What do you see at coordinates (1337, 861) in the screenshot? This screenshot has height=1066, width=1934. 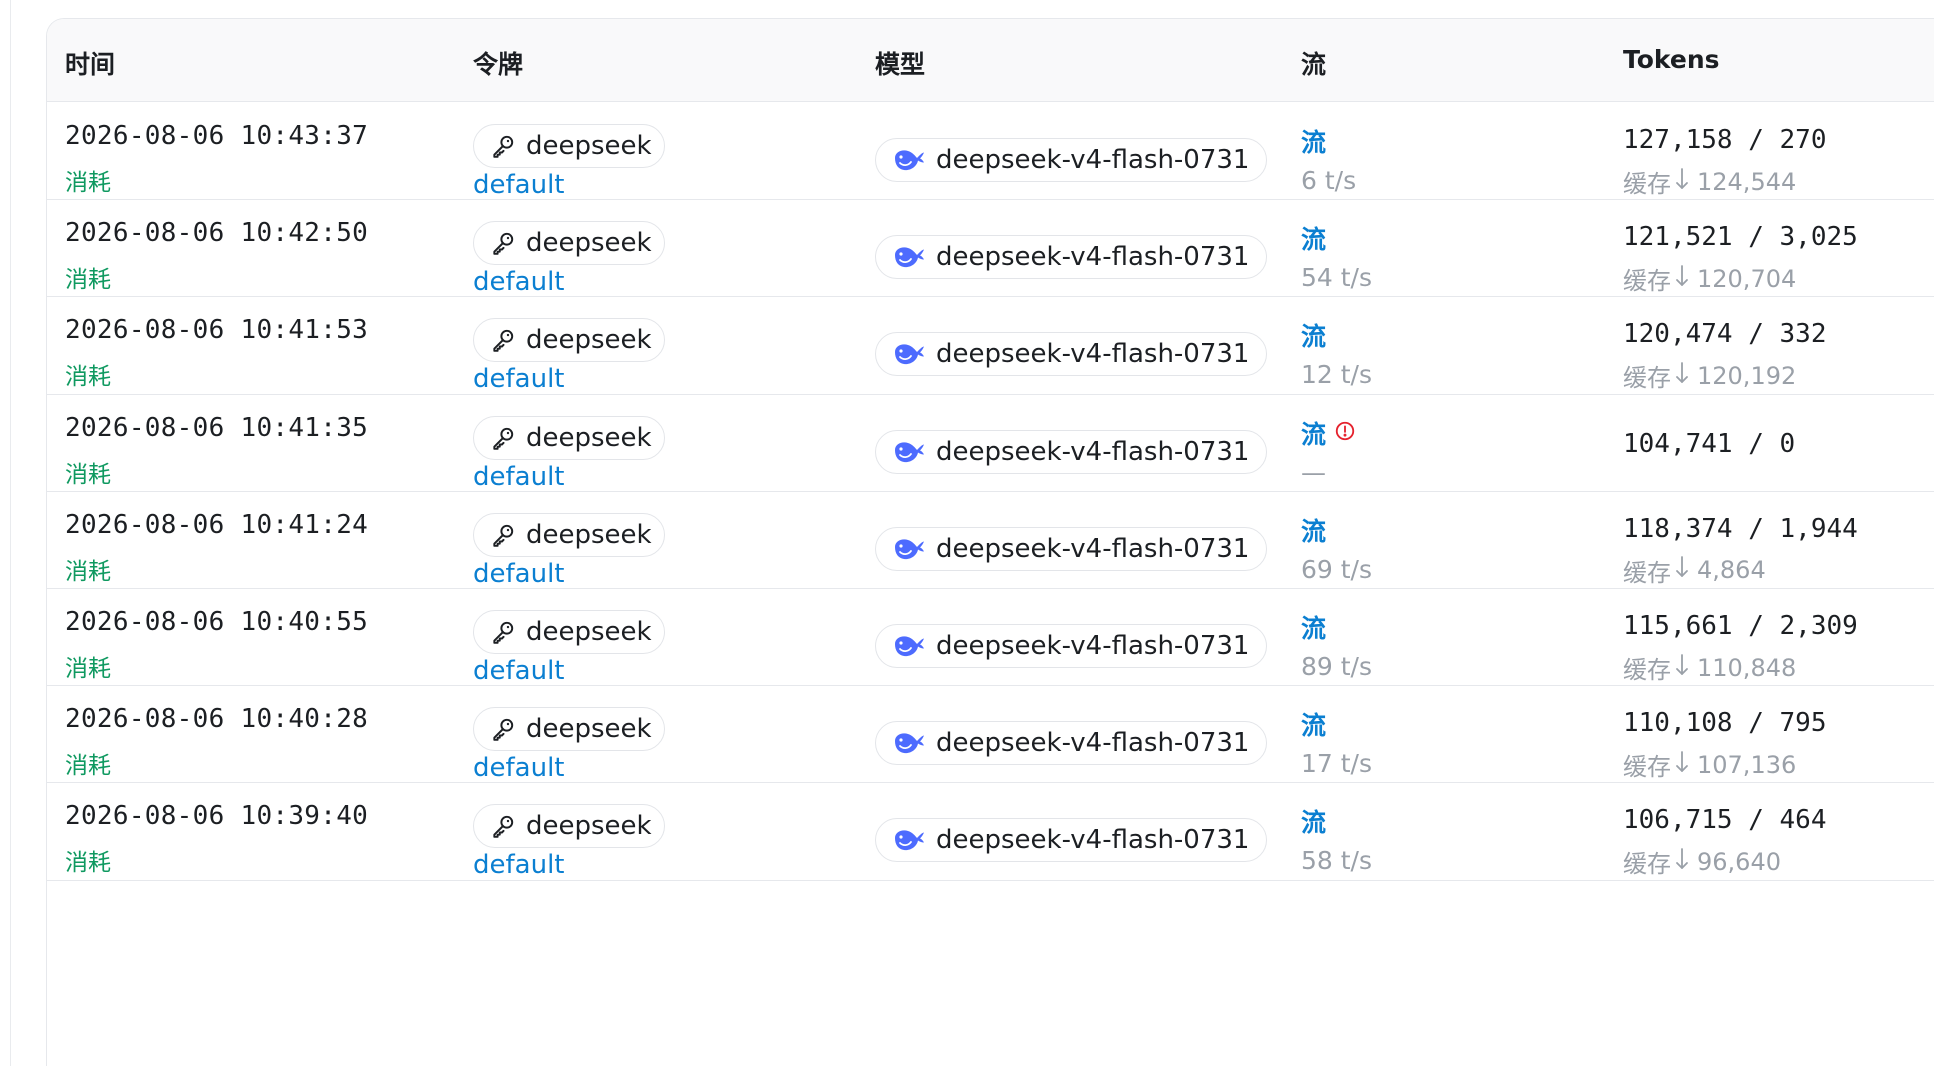 I see `speed-value: 58 t/s` at bounding box center [1337, 861].